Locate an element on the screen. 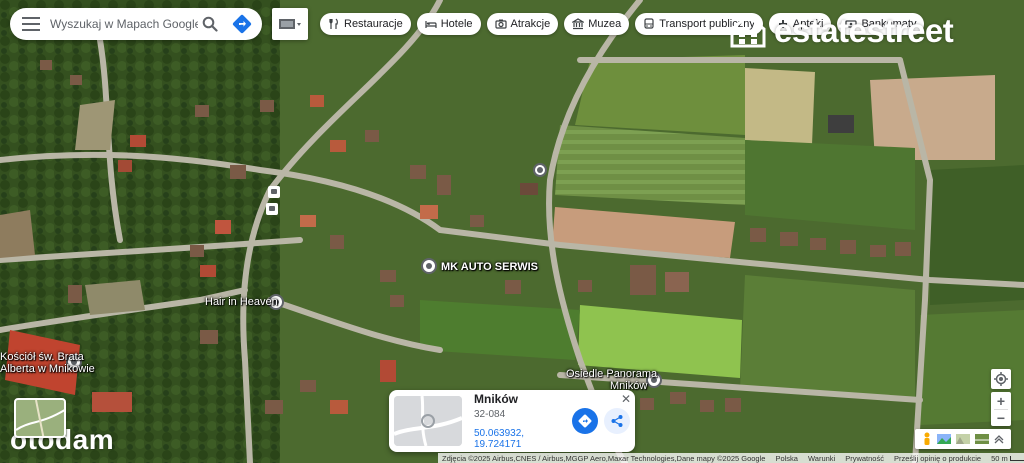 The image size is (1024, 463). my-location-button is located at coordinates (1001, 379).